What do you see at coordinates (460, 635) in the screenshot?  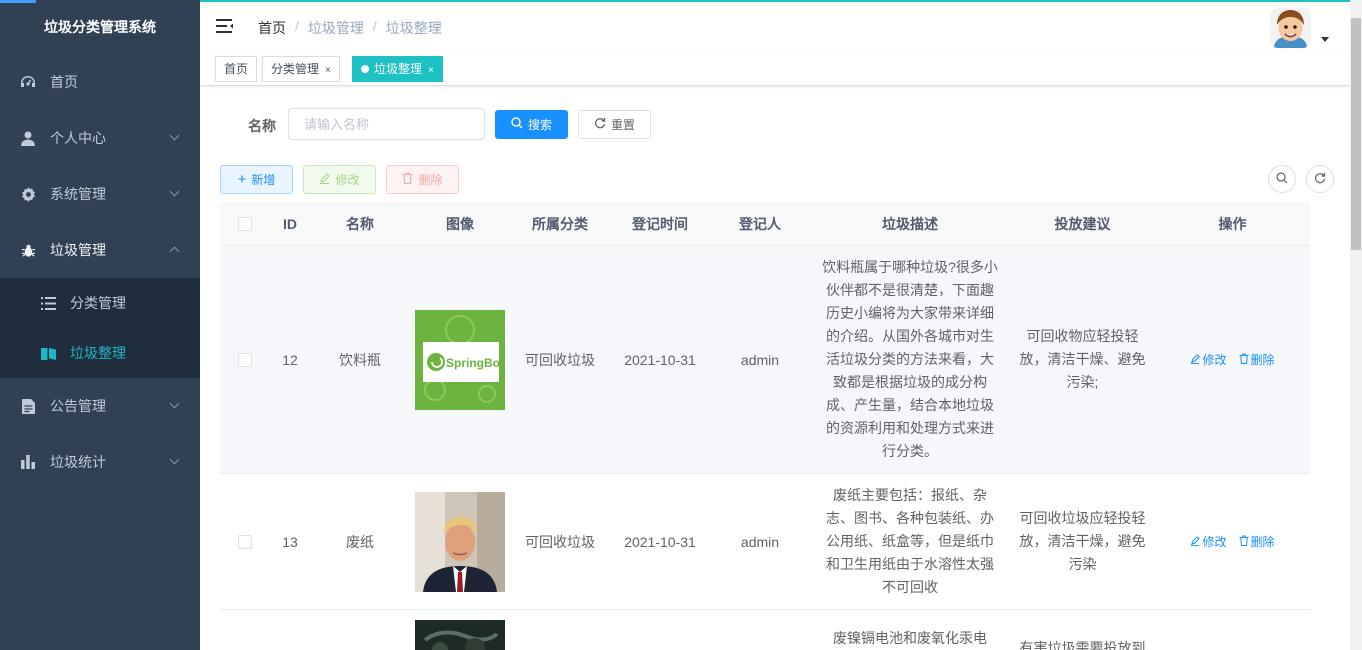 I see `battery-image` at bounding box center [460, 635].